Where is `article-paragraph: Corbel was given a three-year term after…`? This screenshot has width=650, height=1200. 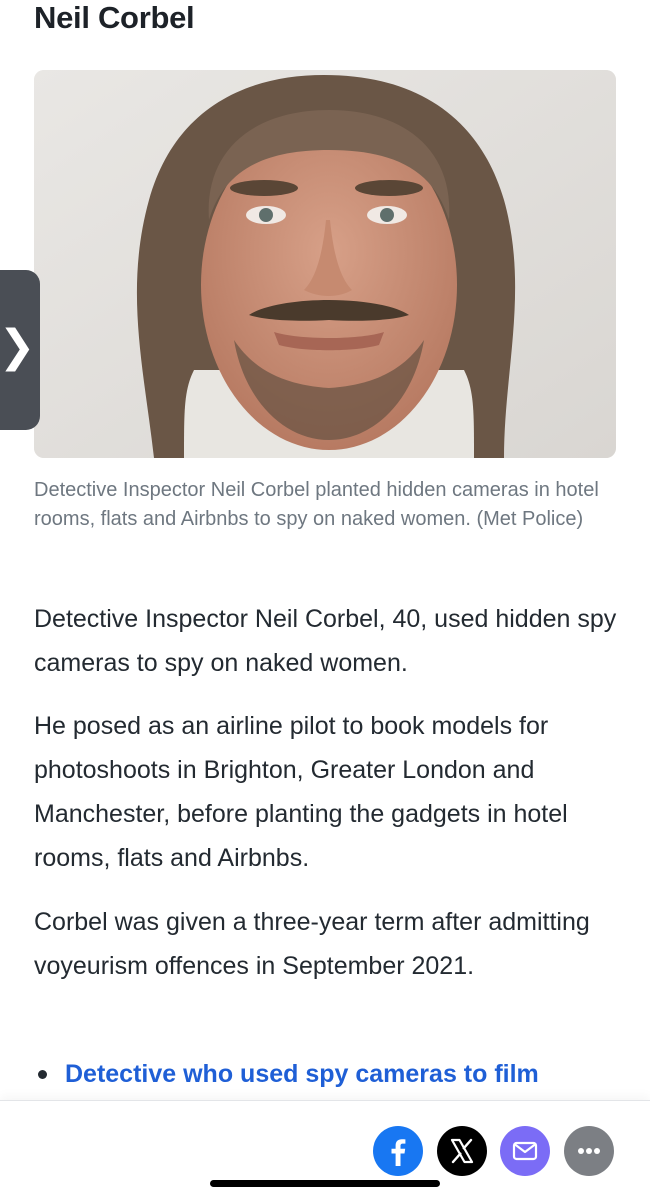 article-paragraph: Corbel was given a three-year term after… is located at coordinates (312, 944).